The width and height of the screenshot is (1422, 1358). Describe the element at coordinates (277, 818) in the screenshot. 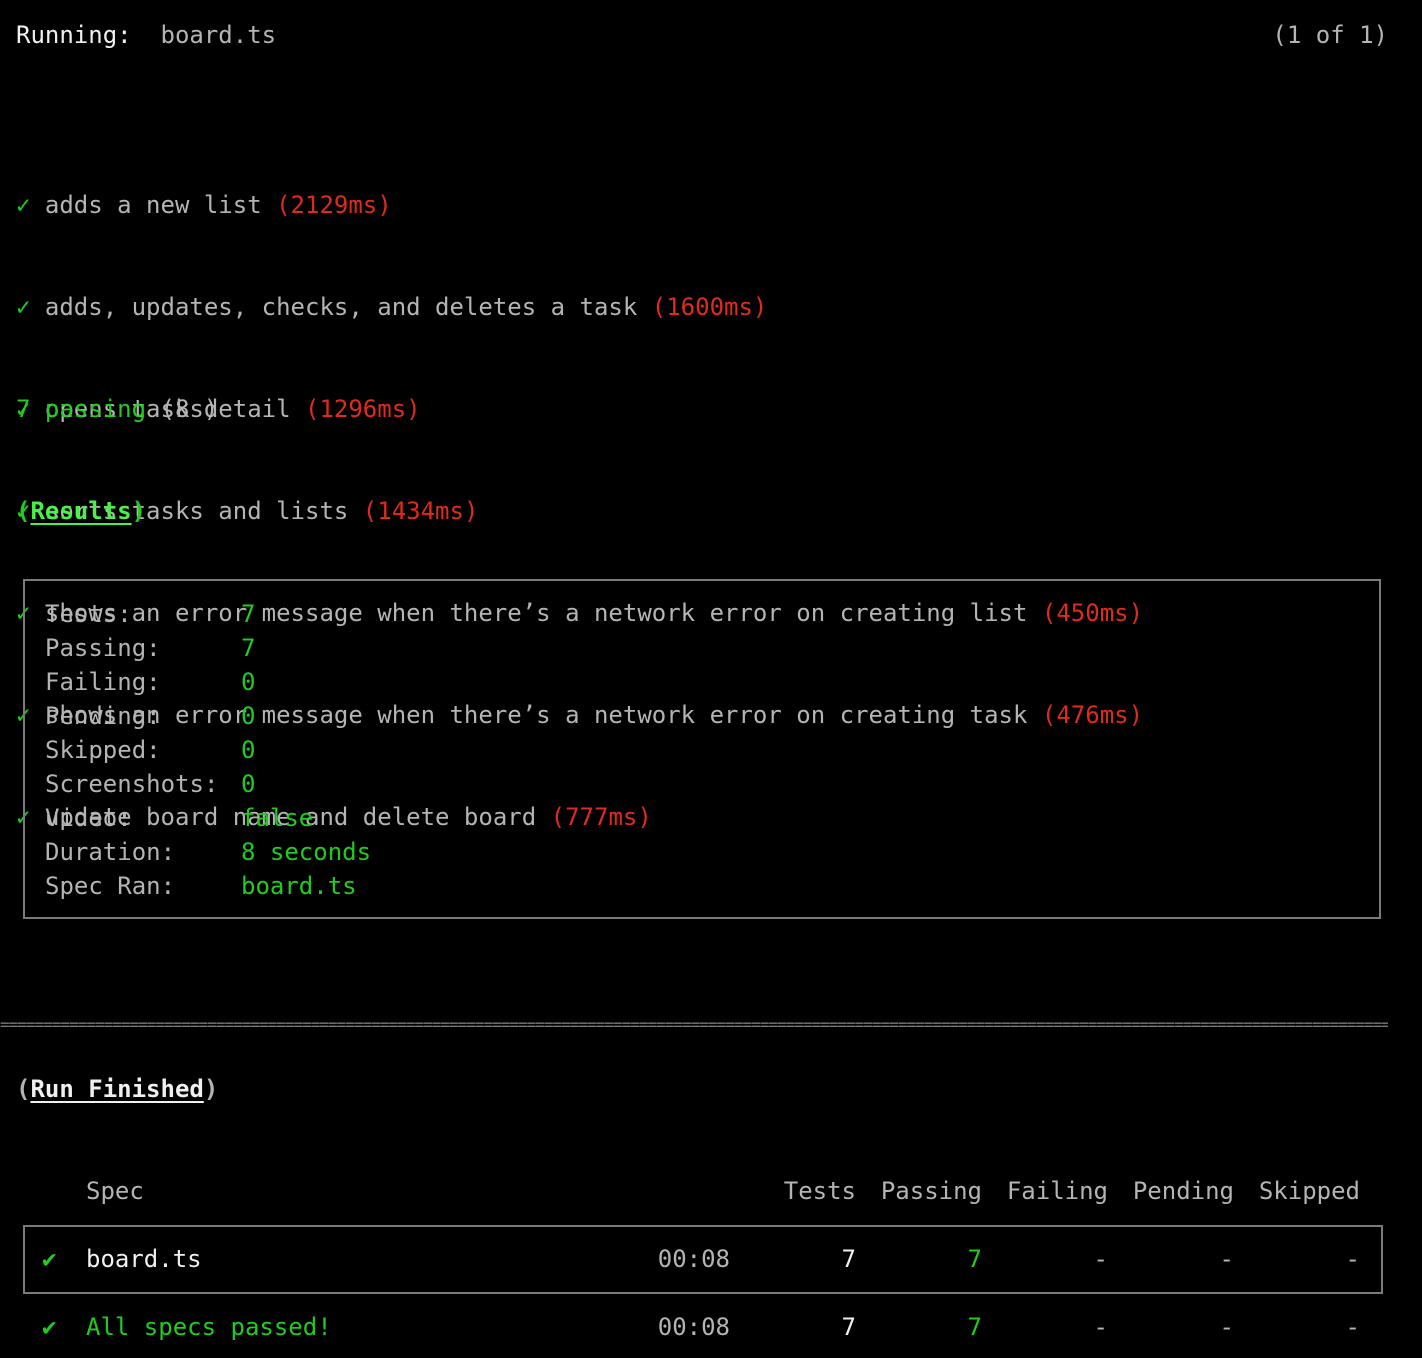

I see `stat-value: false` at that location.